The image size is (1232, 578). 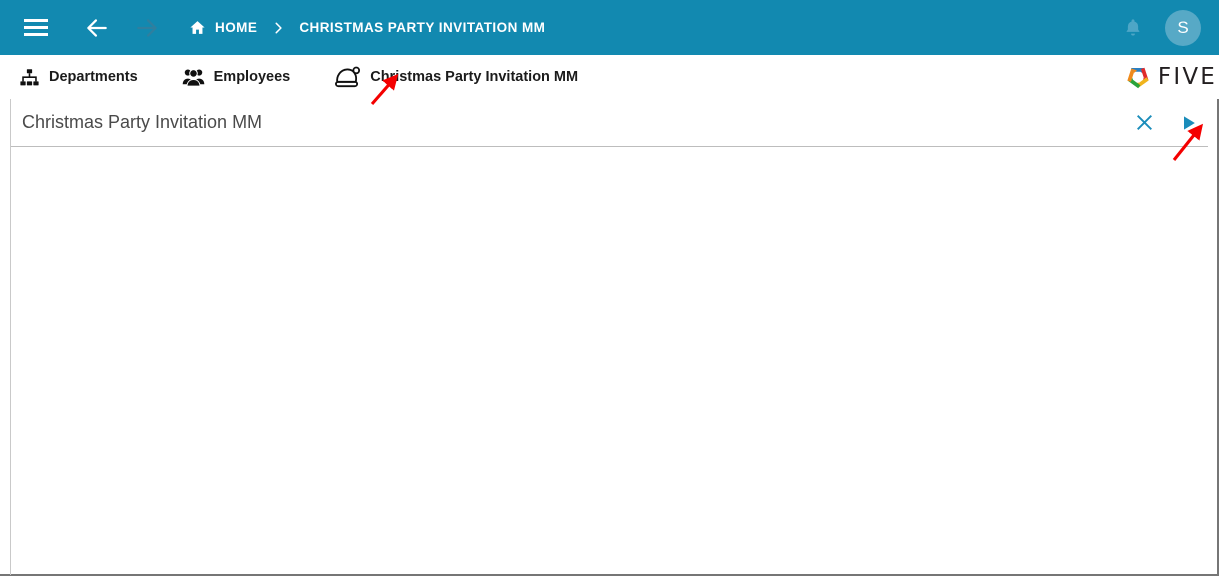 What do you see at coordinates (1133, 28) in the screenshot?
I see `bell-icon` at bounding box center [1133, 28].